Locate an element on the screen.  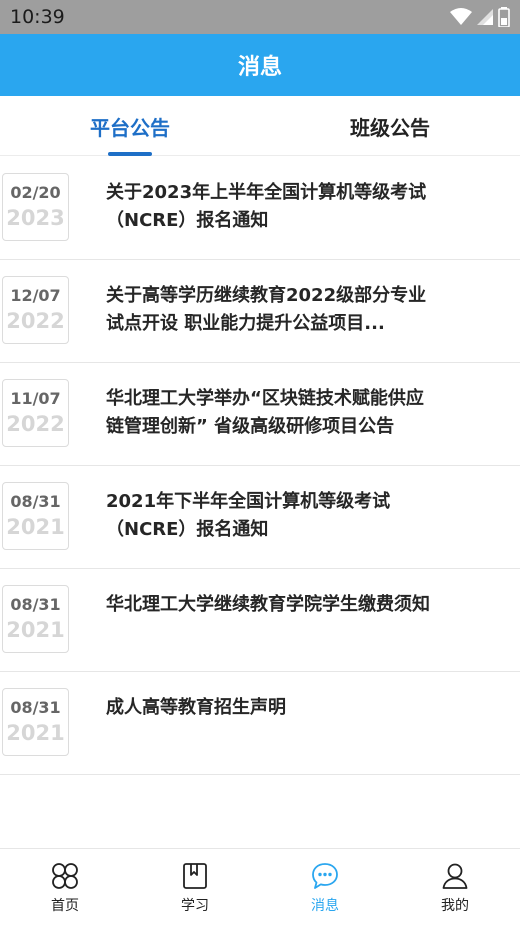
date-month-day: 02/20 is located at coordinates (35, 192).